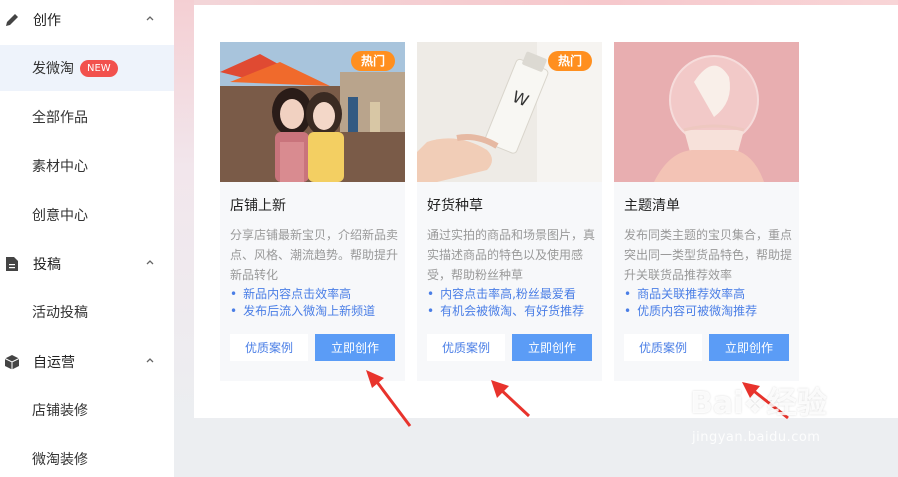 The image size is (898, 477). Describe the element at coordinates (717, 403) in the screenshot. I see `watermark-brand: Bai` at that location.